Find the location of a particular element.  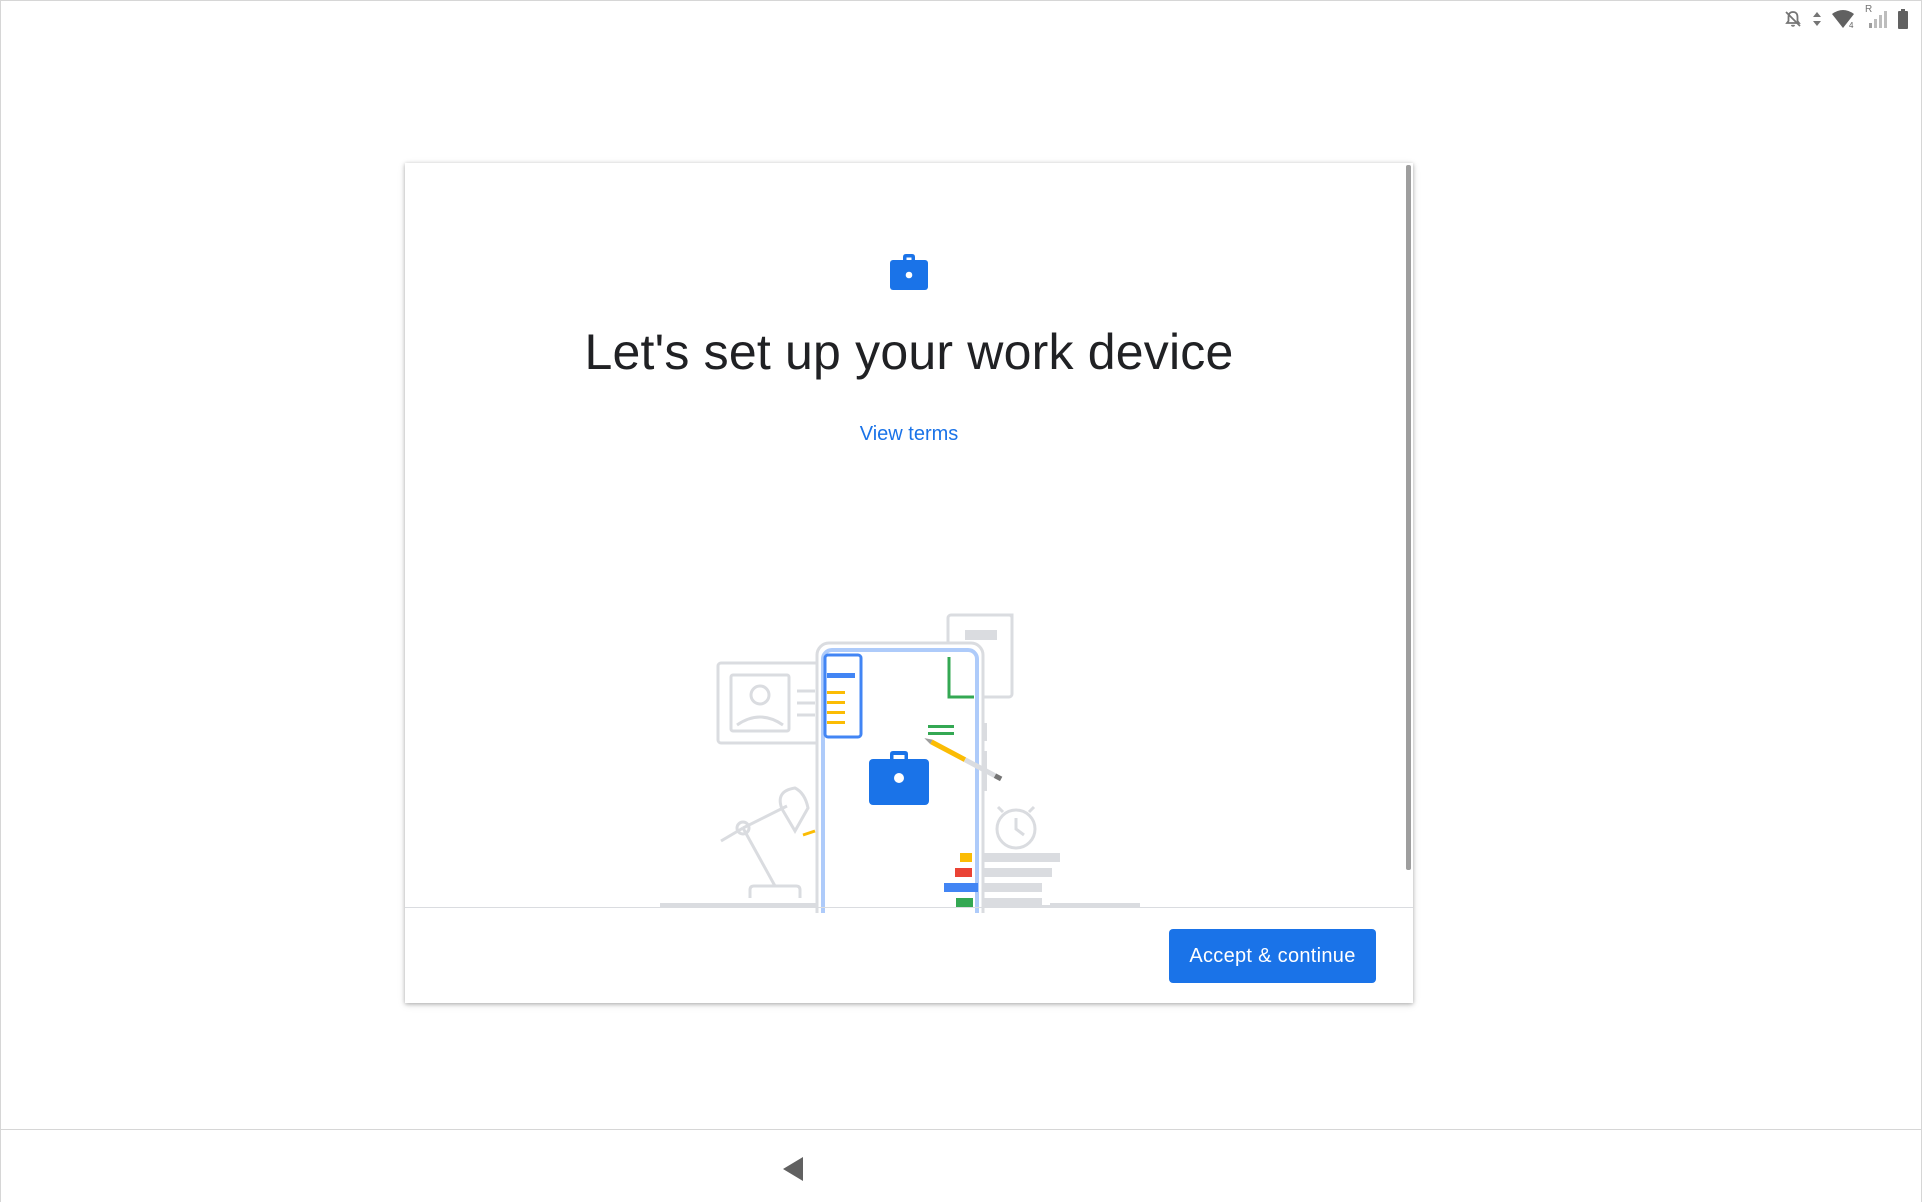

work-device-illustration is located at coordinates (900, 763).